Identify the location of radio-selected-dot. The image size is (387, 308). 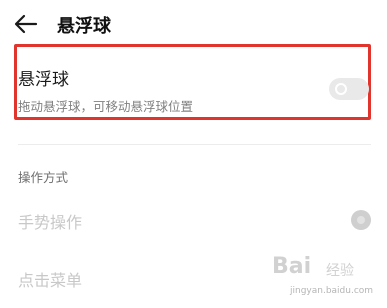
(361, 220).